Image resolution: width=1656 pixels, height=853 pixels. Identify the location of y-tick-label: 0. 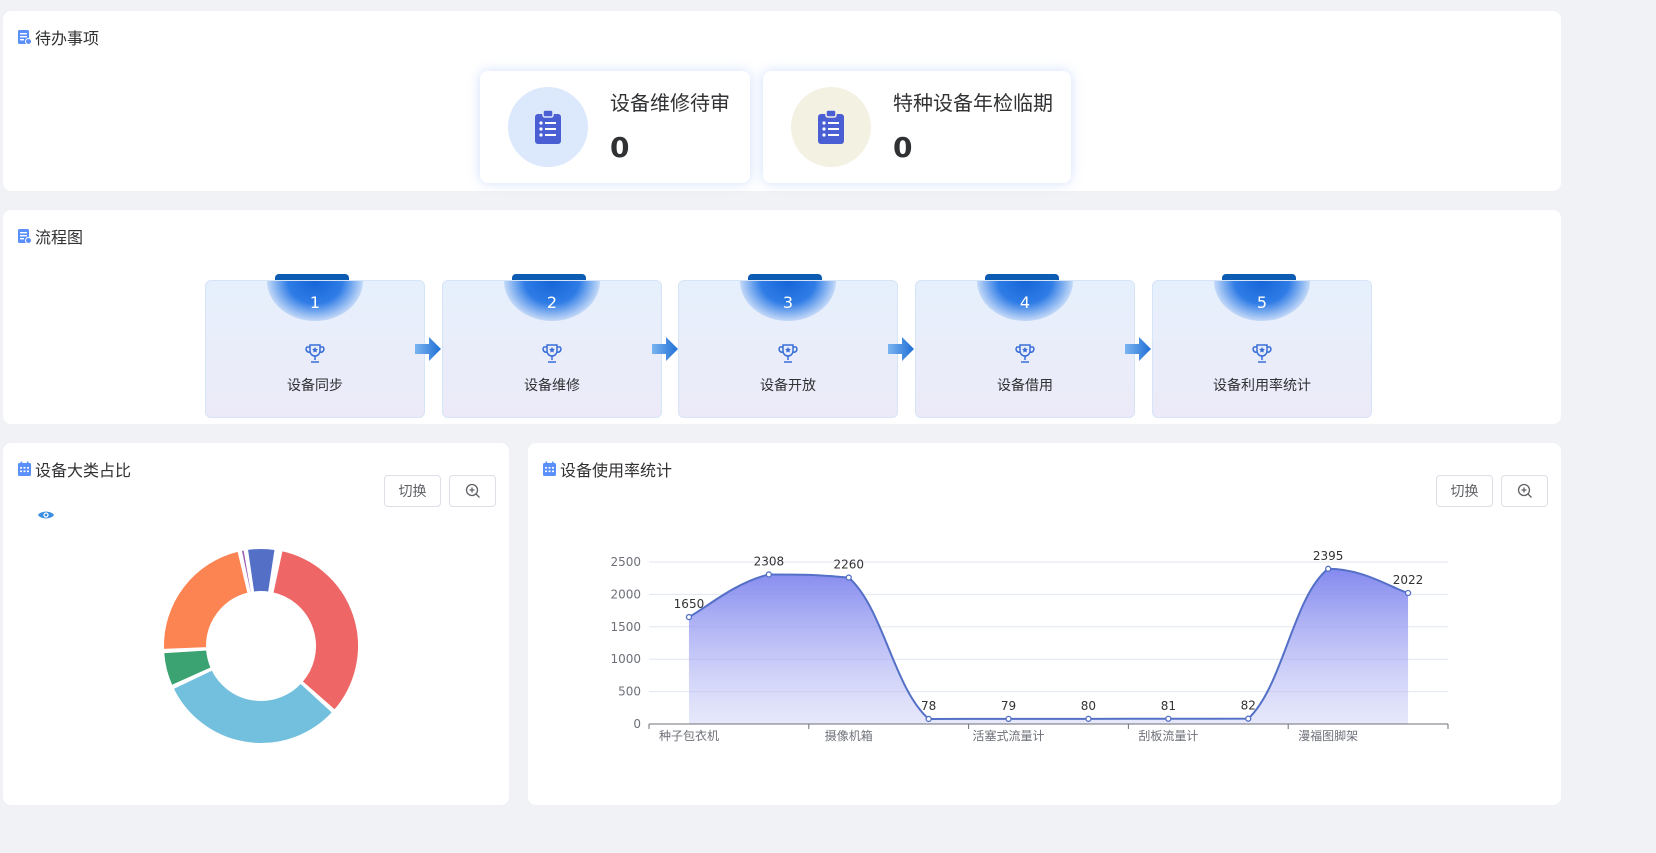
(637, 724).